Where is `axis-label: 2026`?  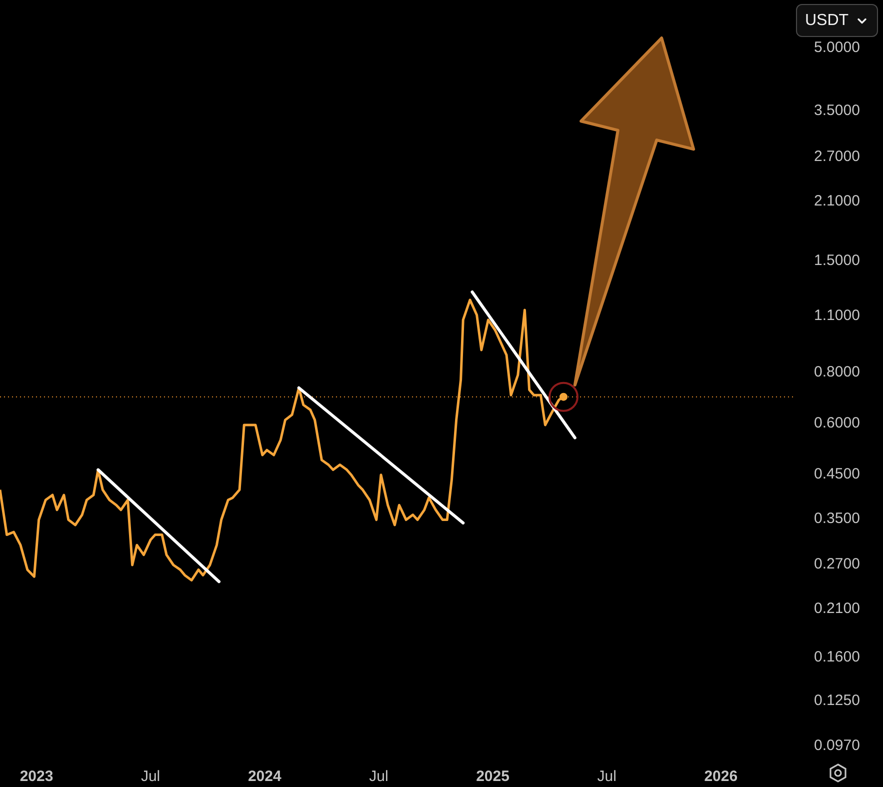
axis-label: 2026 is located at coordinates (721, 776).